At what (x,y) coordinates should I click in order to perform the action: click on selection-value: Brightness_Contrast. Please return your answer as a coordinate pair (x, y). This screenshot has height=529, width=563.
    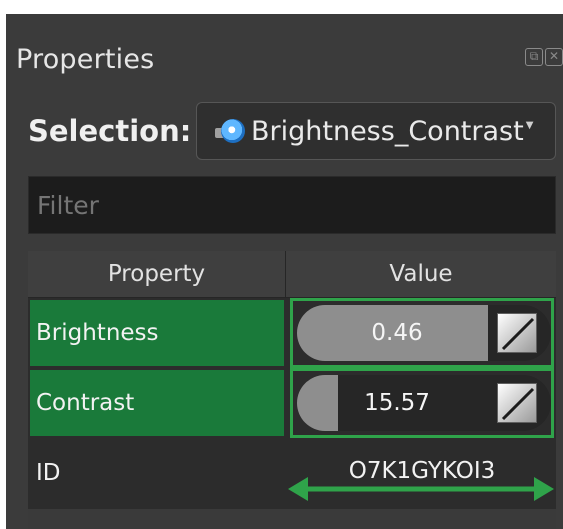
    Looking at the image, I should click on (387, 131).